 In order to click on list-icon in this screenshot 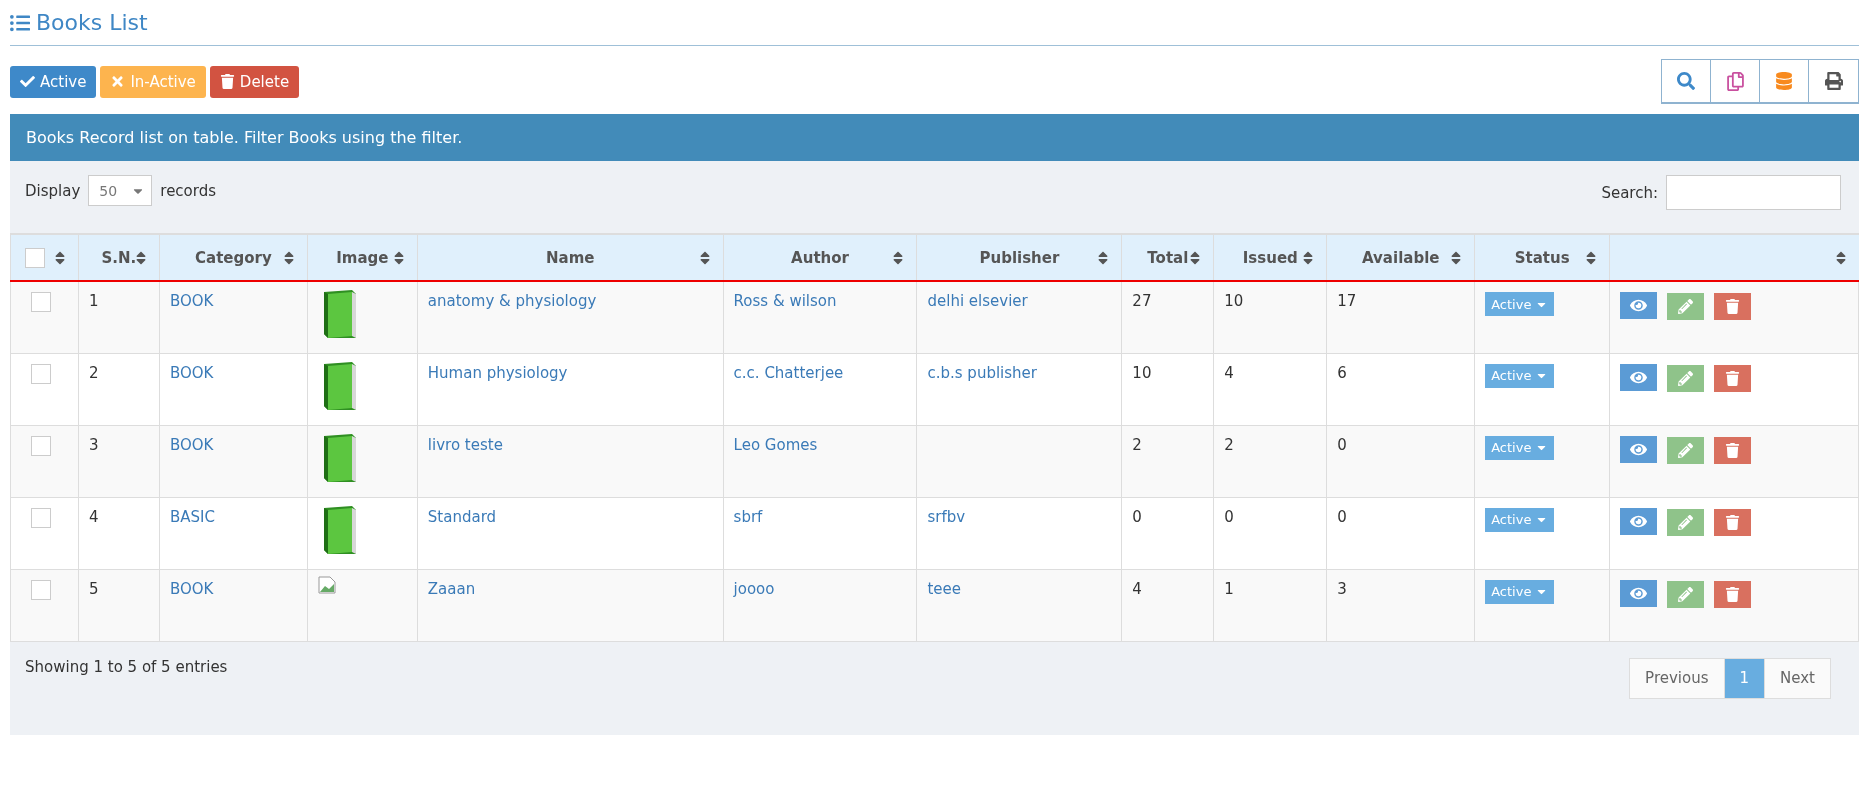, I will do `click(20, 22)`.